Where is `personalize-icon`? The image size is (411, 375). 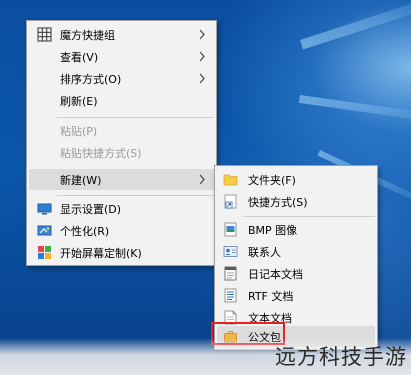
personalize-icon is located at coordinates (44, 230).